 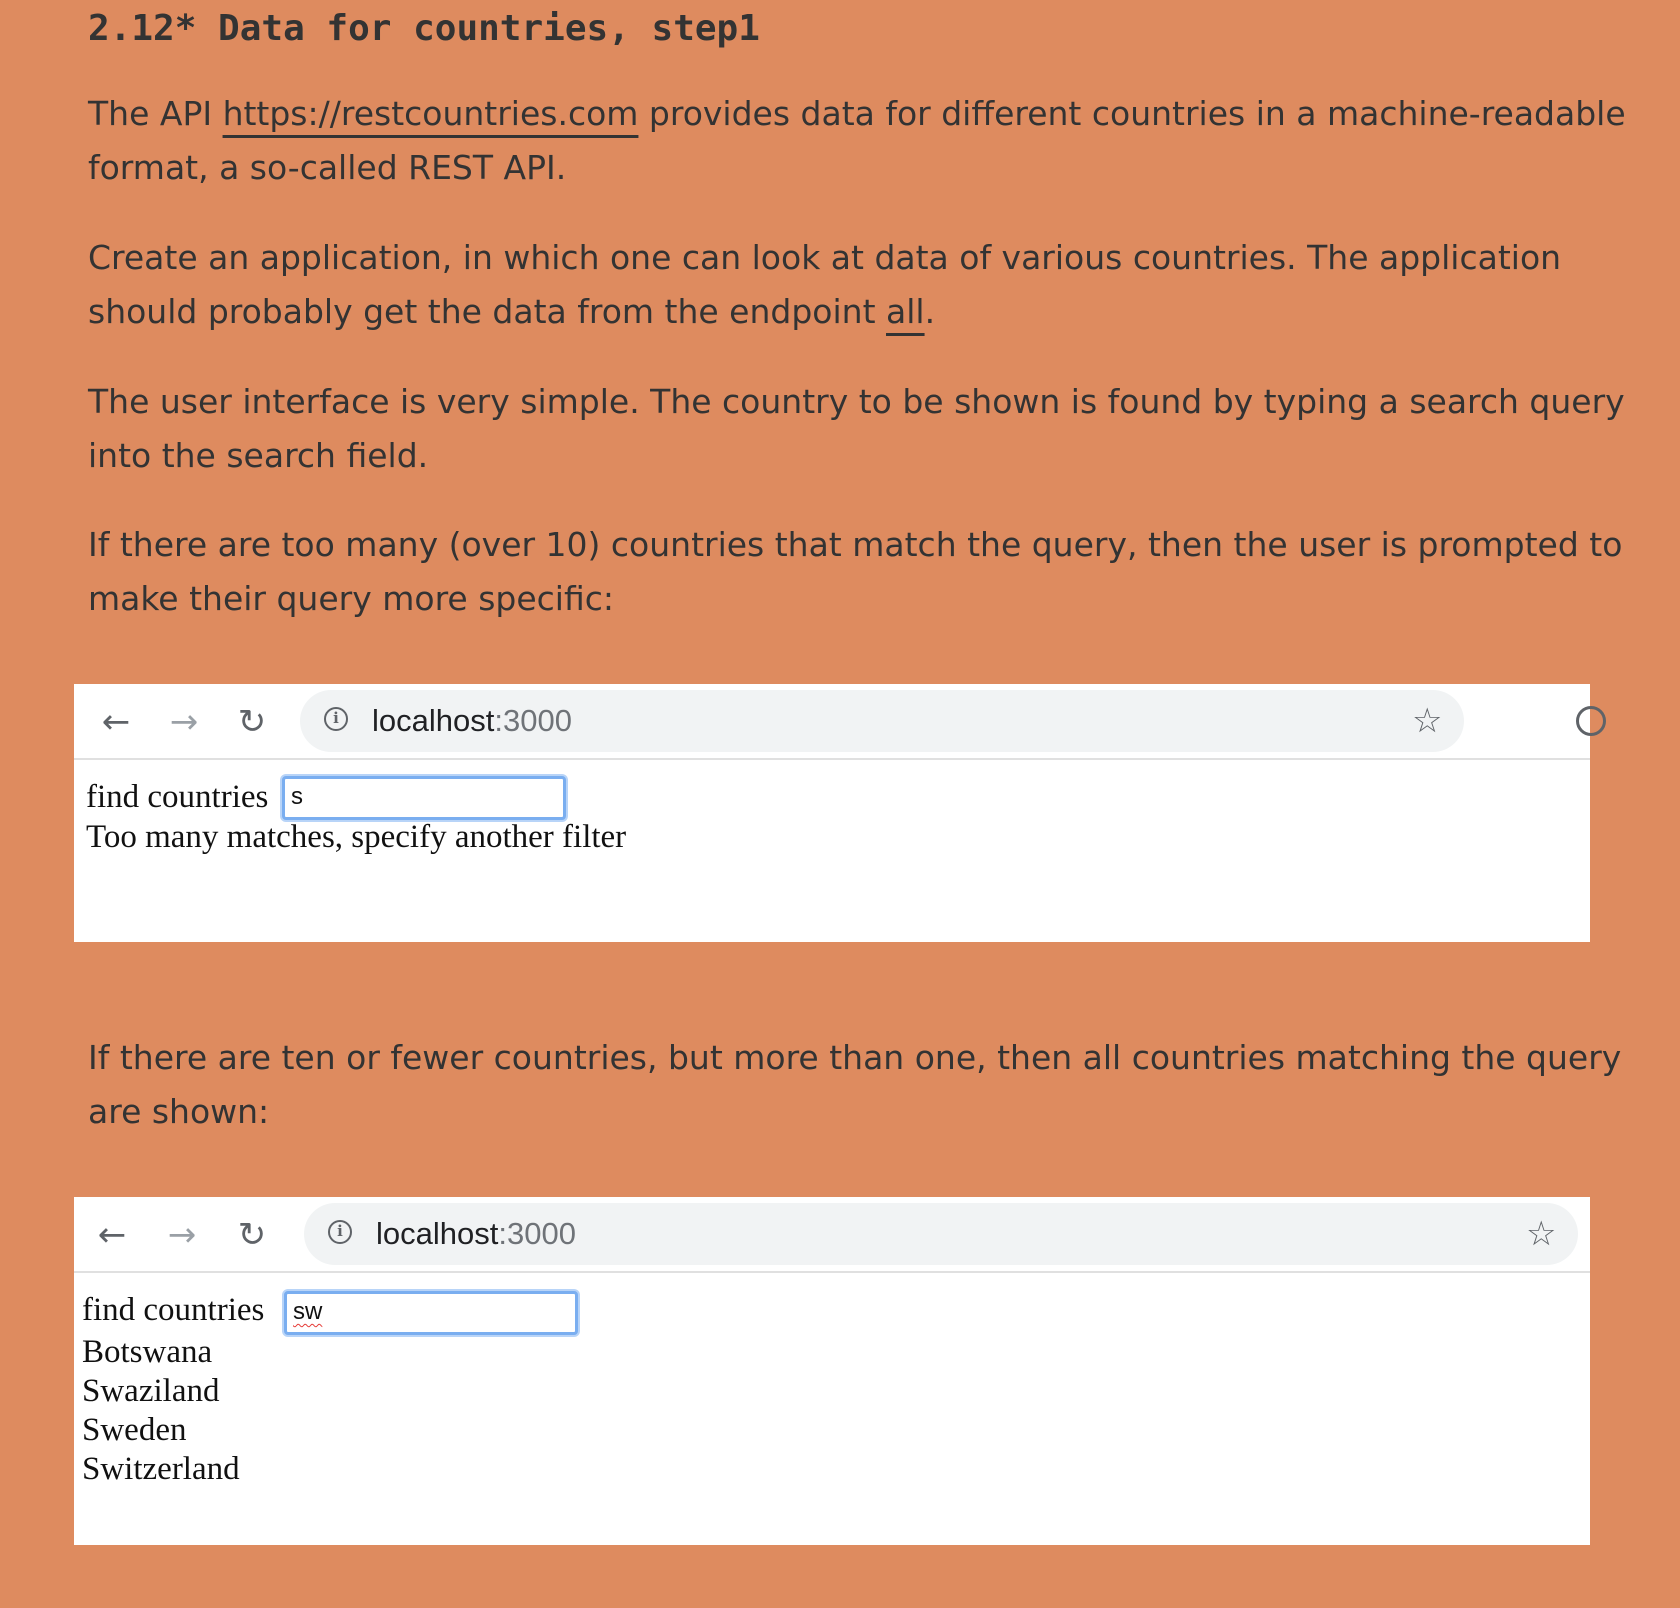 I want to click on search-input: s, so click(x=424, y=798).